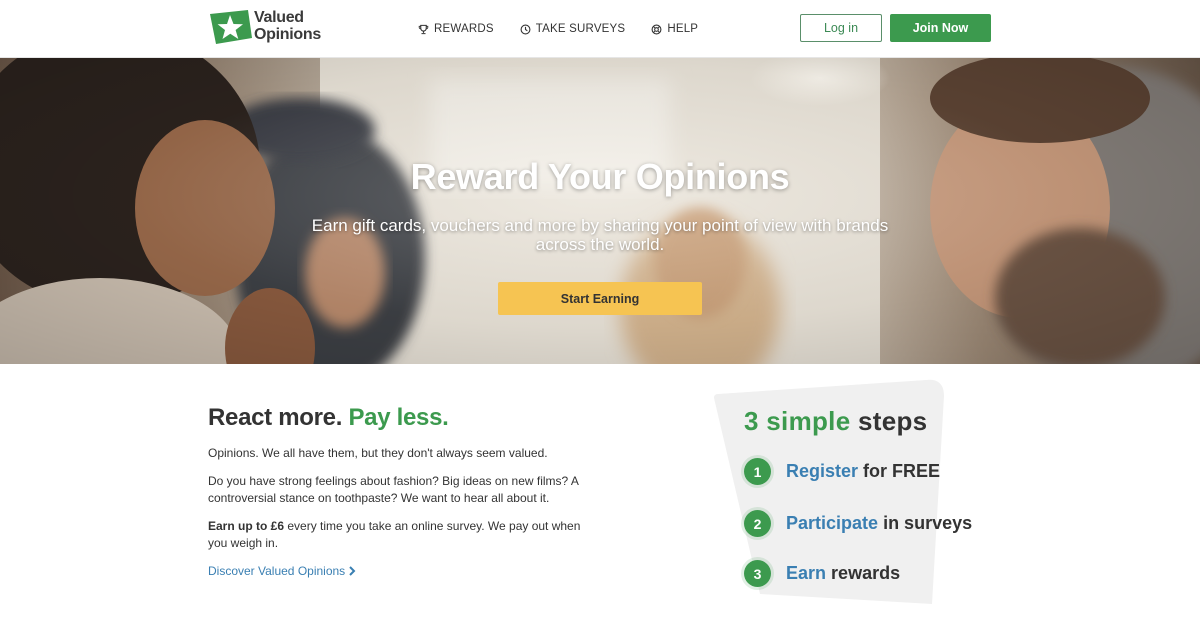 This screenshot has width=1200, height=618. Describe the element at coordinates (822, 471) in the screenshot. I see `step-highlight: Register` at that location.